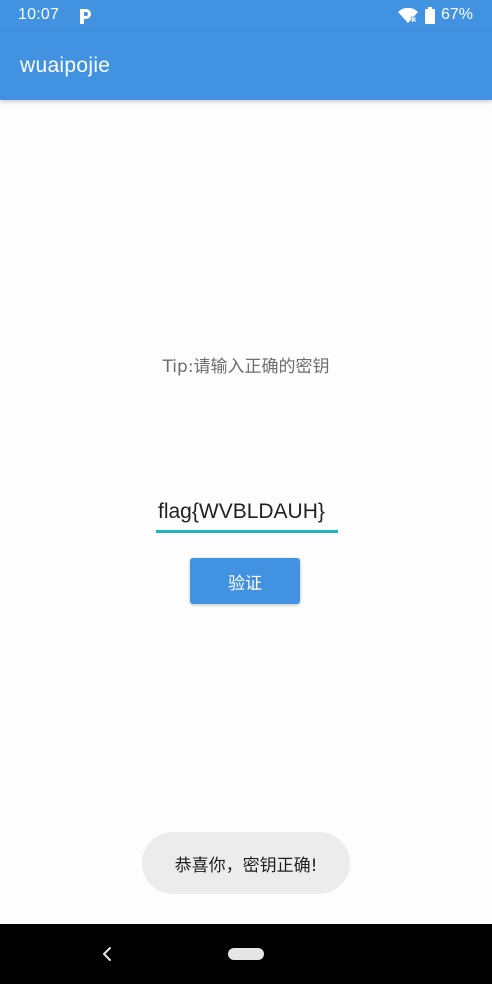 The width and height of the screenshot is (492, 984). I want to click on home-pill-icon, so click(246, 954).